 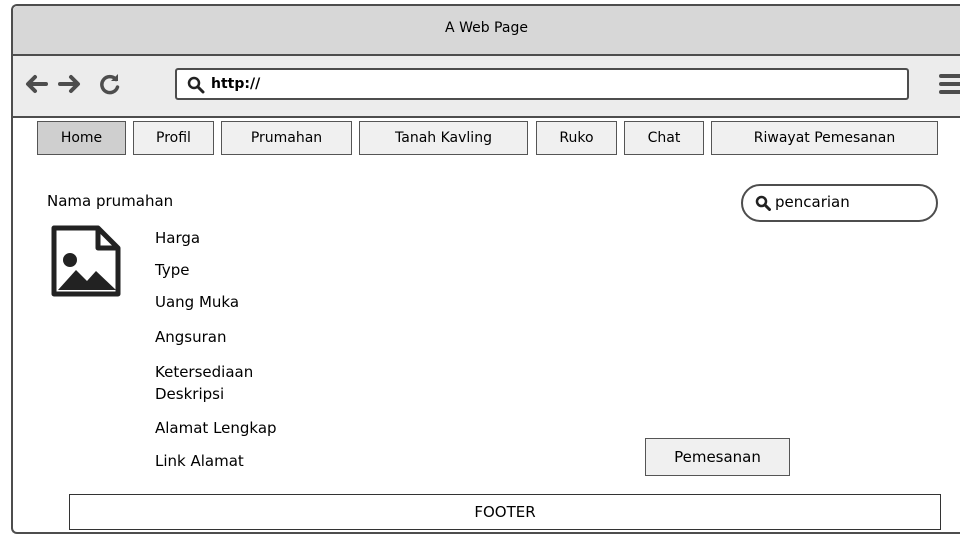 What do you see at coordinates (172, 270) in the screenshot?
I see `field-type: Type` at bounding box center [172, 270].